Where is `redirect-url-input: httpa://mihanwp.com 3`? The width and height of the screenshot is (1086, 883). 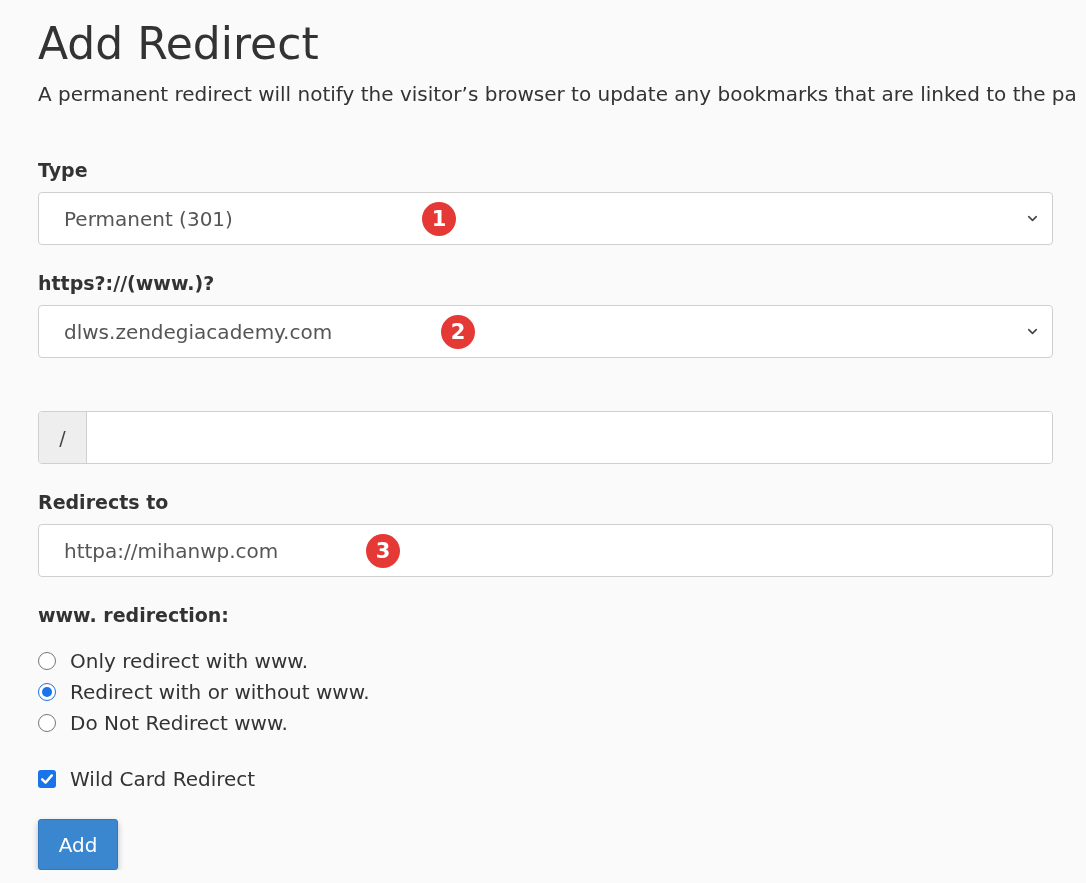 redirect-url-input: httpa://mihanwp.com 3 is located at coordinates (545, 550).